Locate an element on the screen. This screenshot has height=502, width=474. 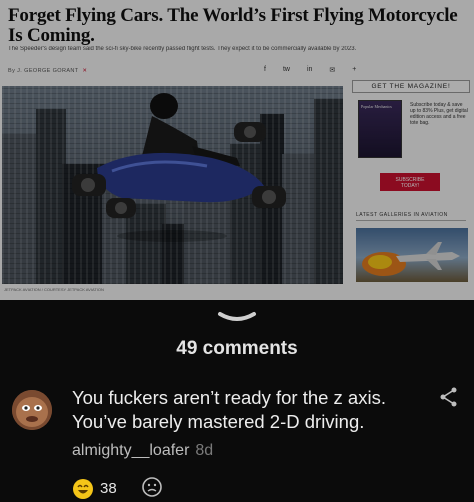
gallery-image is located at coordinates (412, 255).